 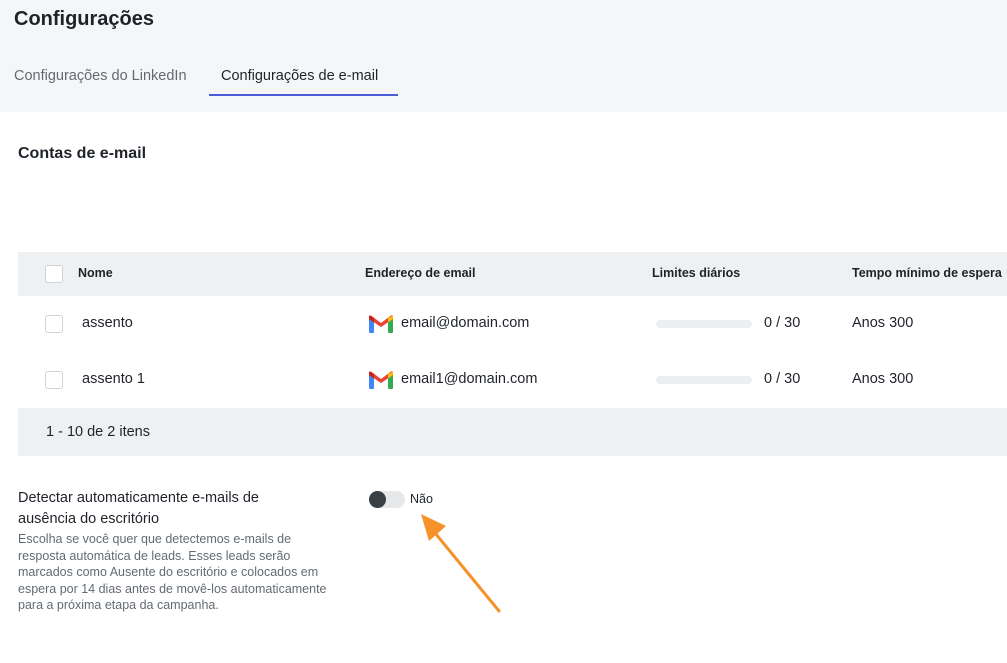 What do you see at coordinates (387, 499) in the screenshot?
I see `ooo-detection-toggle` at bounding box center [387, 499].